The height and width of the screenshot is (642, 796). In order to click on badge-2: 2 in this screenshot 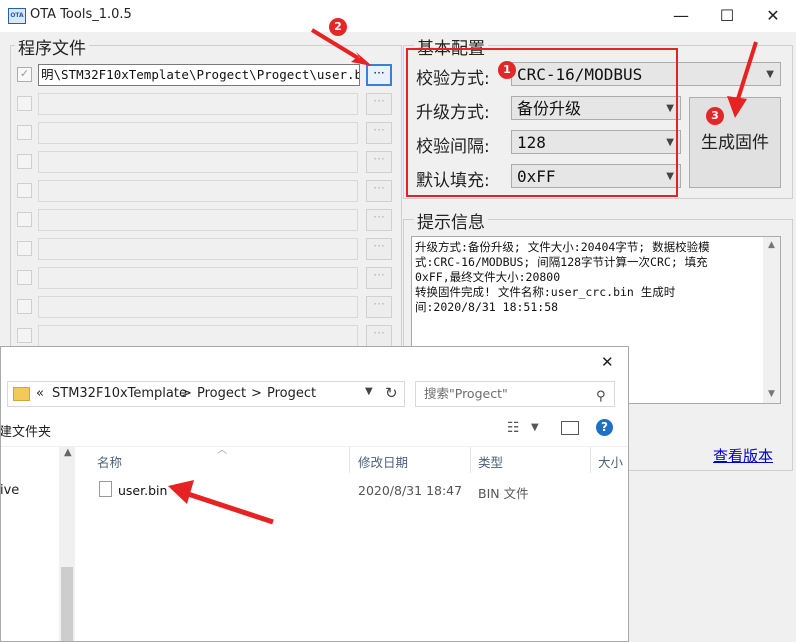, I will do `click(338, 27)`.